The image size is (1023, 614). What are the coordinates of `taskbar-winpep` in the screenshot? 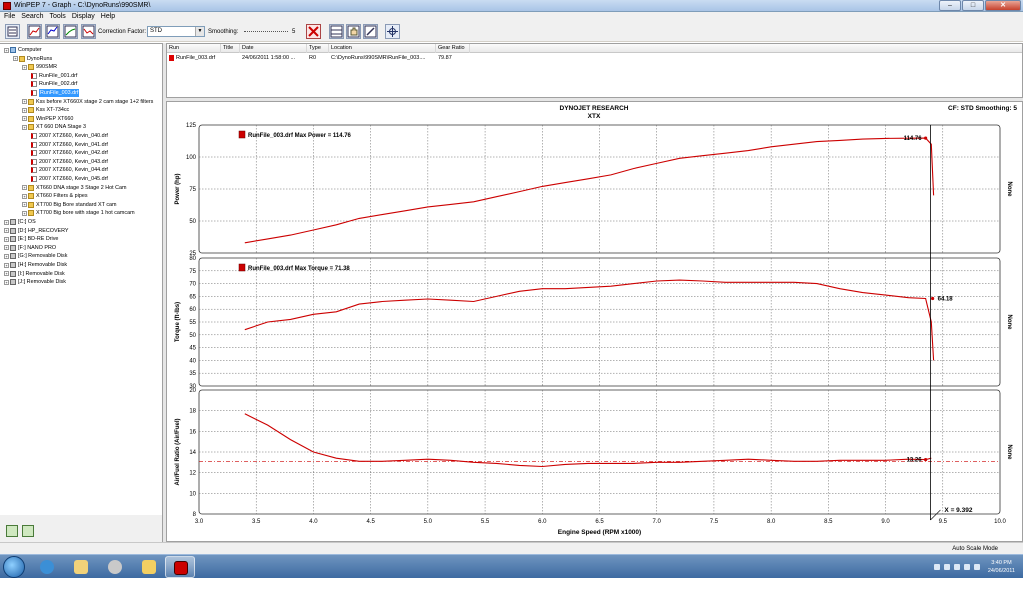 It's located at (180, 567).